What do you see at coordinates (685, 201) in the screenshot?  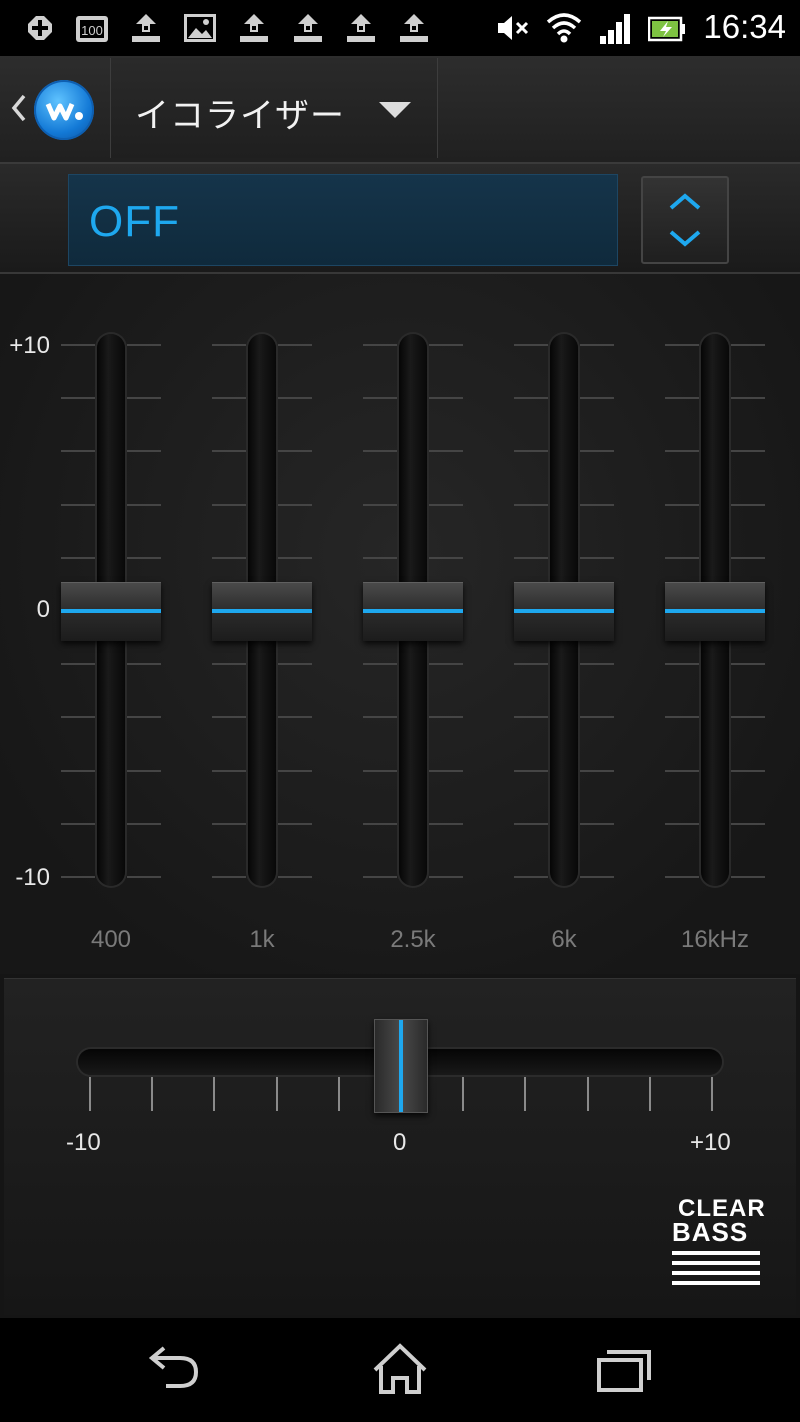 I see `chevron-up-icon` at bounding box center [685, 201].